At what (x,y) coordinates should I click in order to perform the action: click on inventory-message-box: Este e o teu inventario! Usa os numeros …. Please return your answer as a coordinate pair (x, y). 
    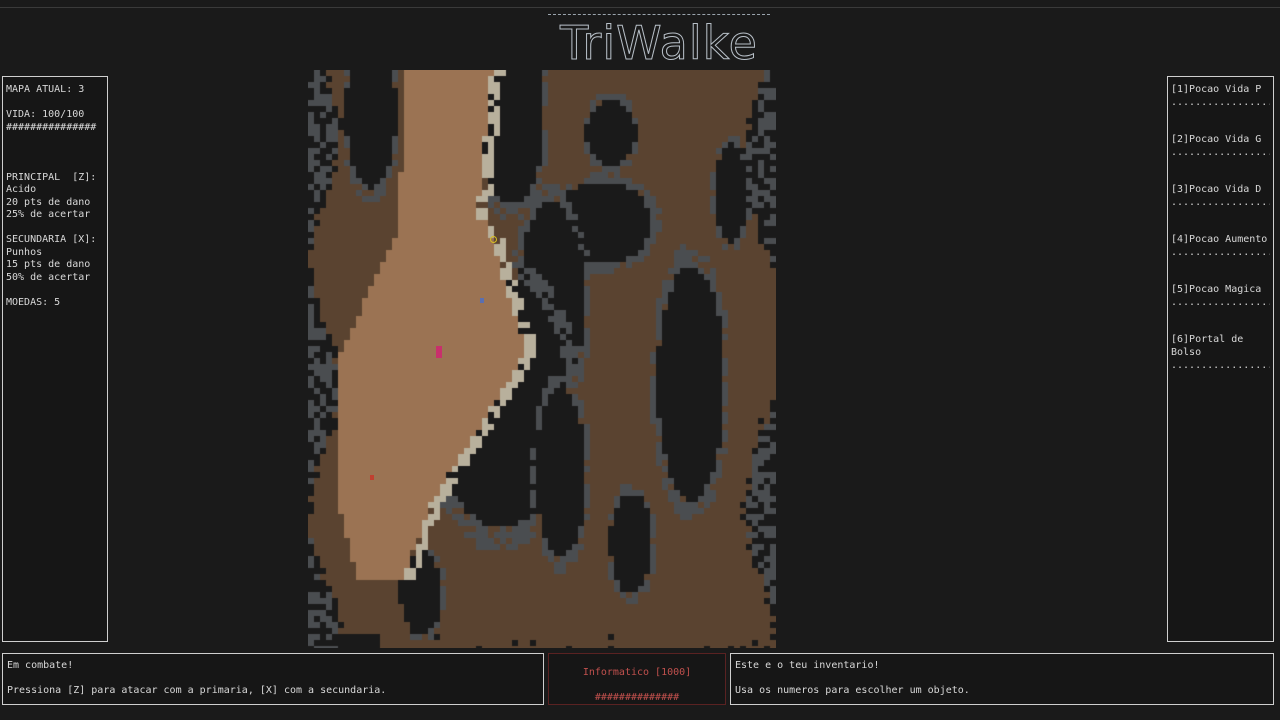
    Looking at the image, I should click on (1002, 679).